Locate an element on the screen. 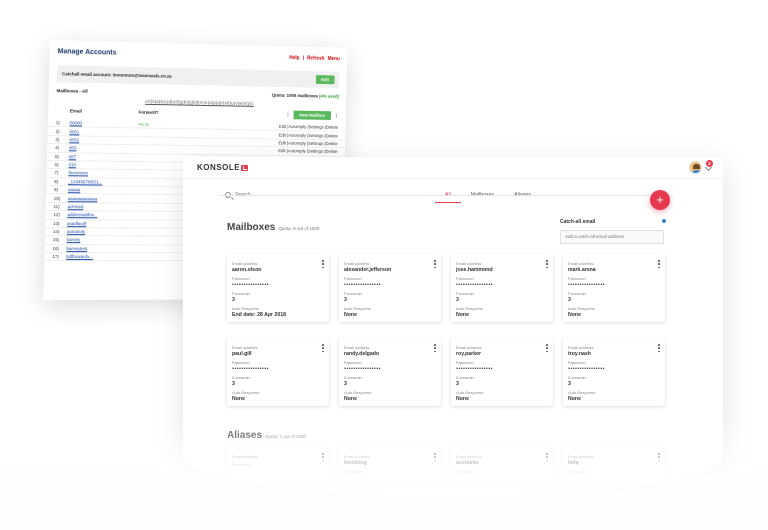  aliases-section-header: Aliases Quota: 1 out of 1000 is located at coordinates (266, 435).